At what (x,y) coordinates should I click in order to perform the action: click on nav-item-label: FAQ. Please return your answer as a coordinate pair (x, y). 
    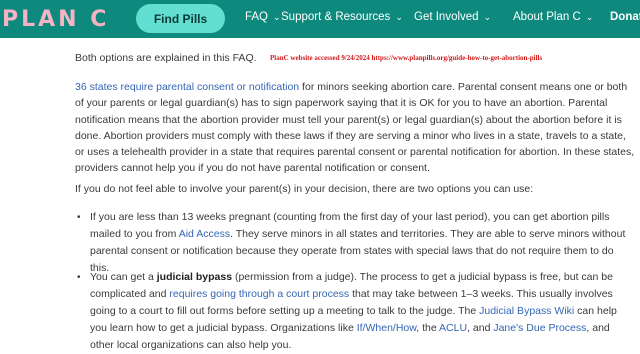
    Looking at the image, I should click on (257, 17).